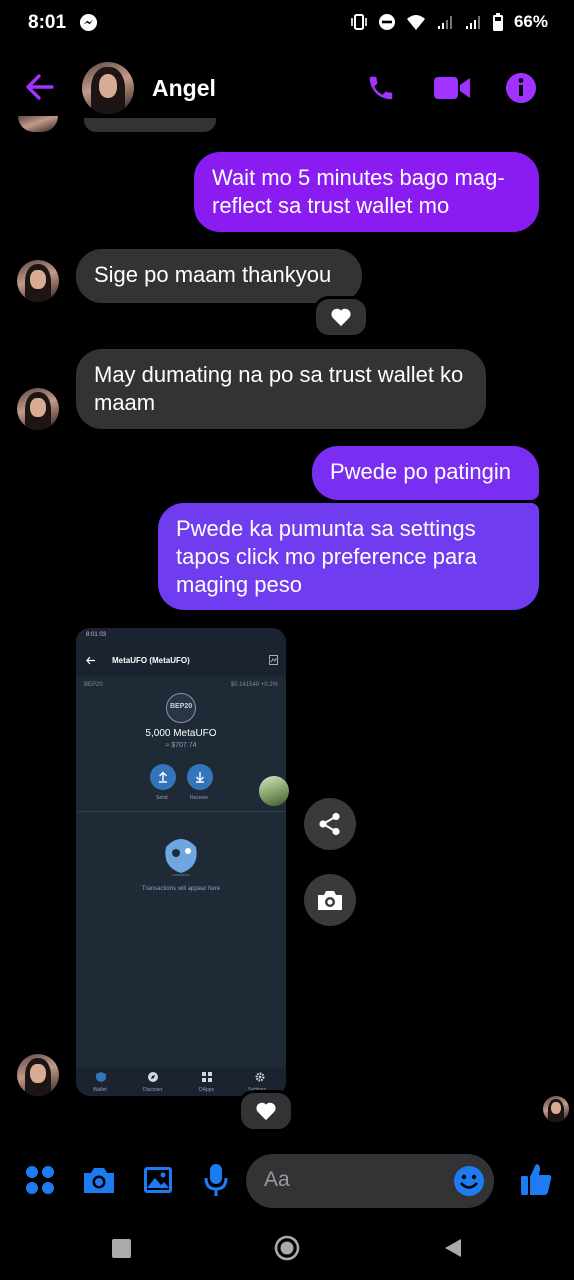 The height and width of the screenshot is (1280, 574). I want to click on gallery-icon, so click(158, 1180).